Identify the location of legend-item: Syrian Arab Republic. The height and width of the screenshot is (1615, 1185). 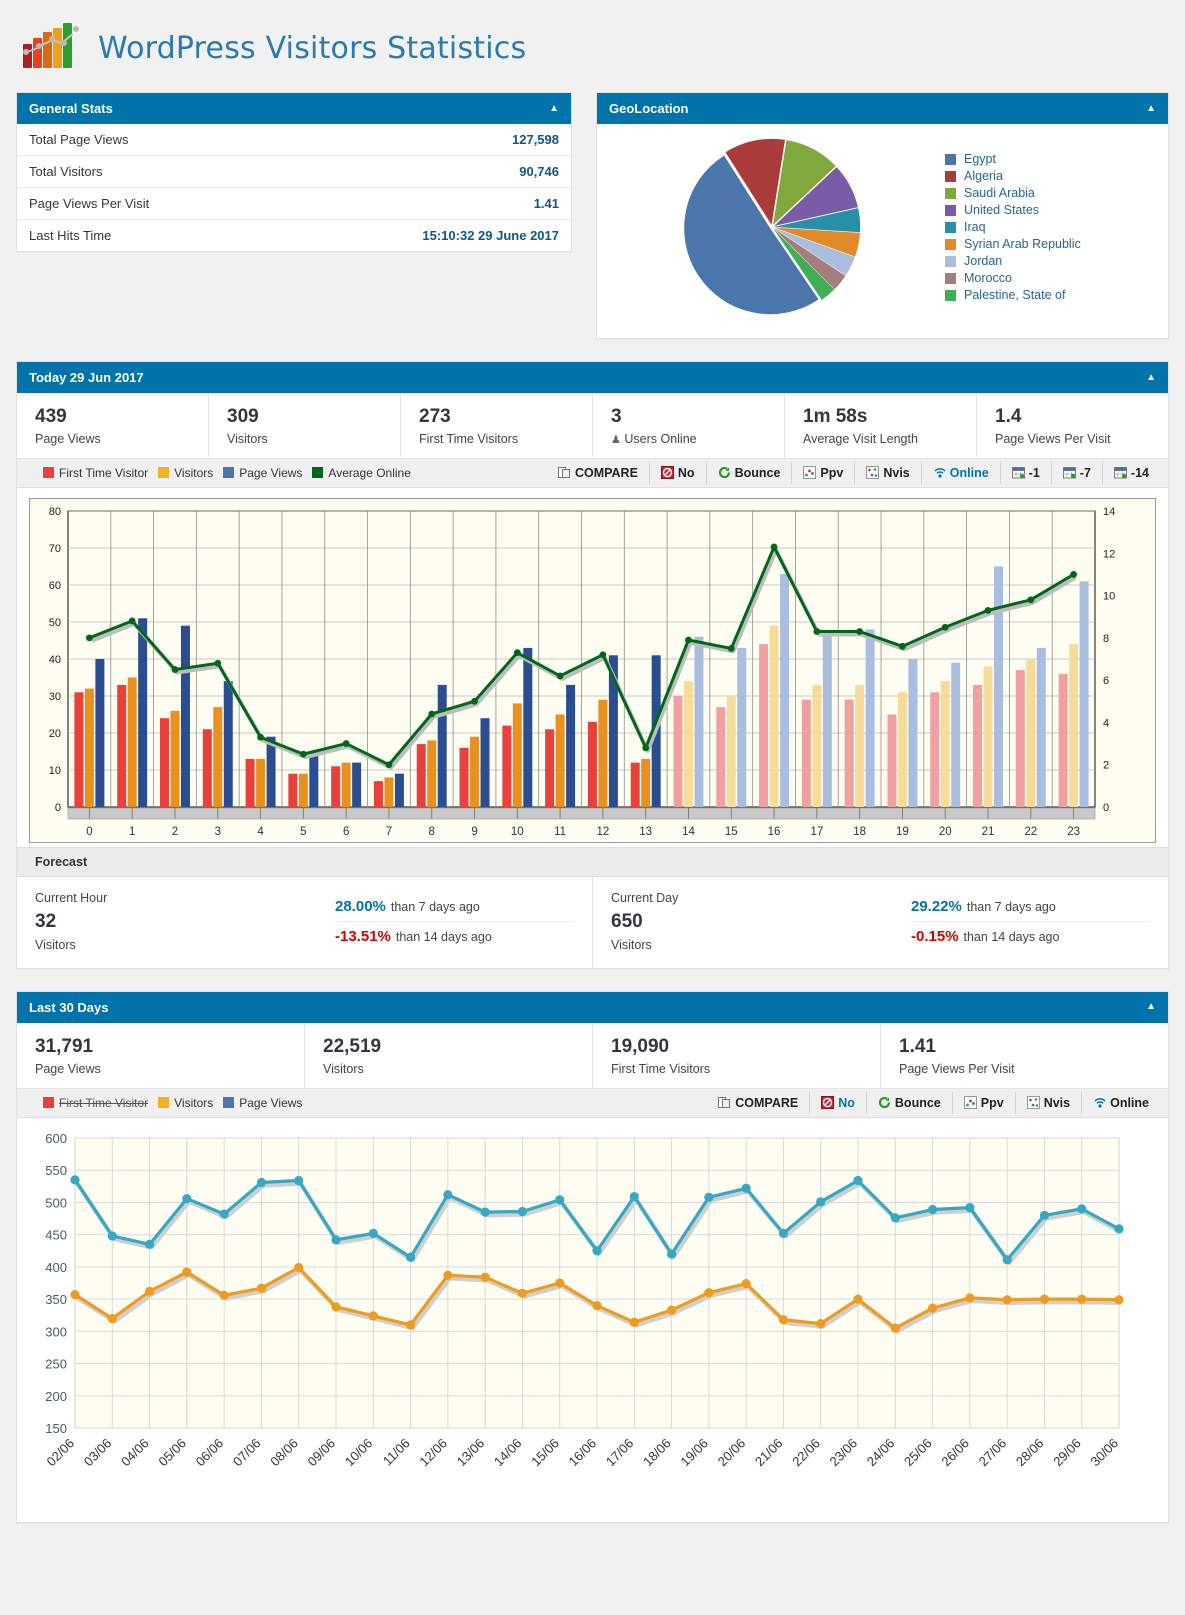
(1013, 244).